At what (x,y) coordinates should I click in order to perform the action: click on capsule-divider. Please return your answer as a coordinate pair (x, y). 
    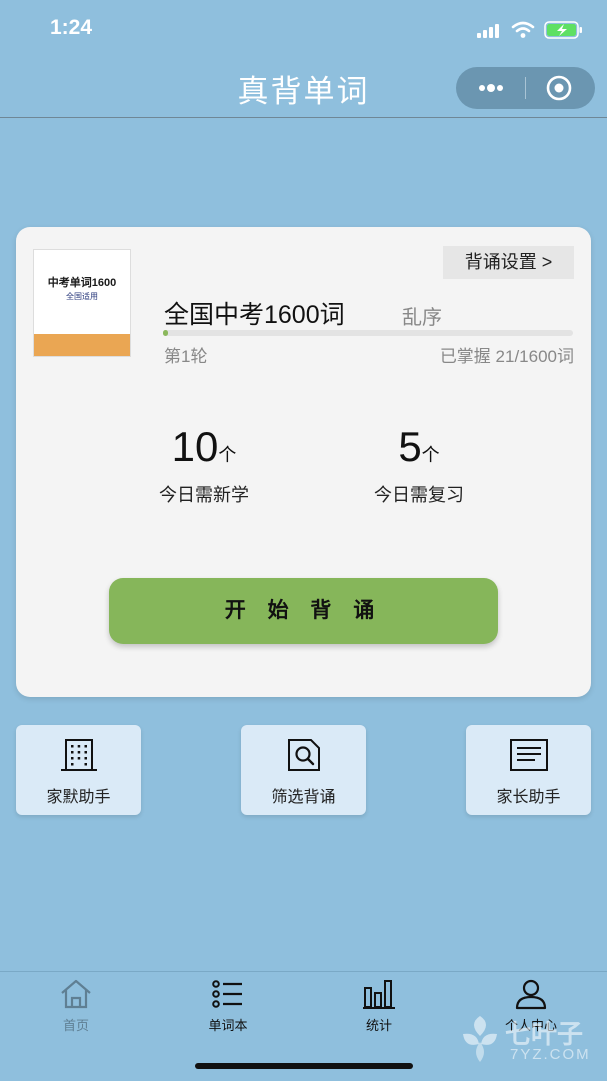
    Looking at the image, I should click on (525, 88).